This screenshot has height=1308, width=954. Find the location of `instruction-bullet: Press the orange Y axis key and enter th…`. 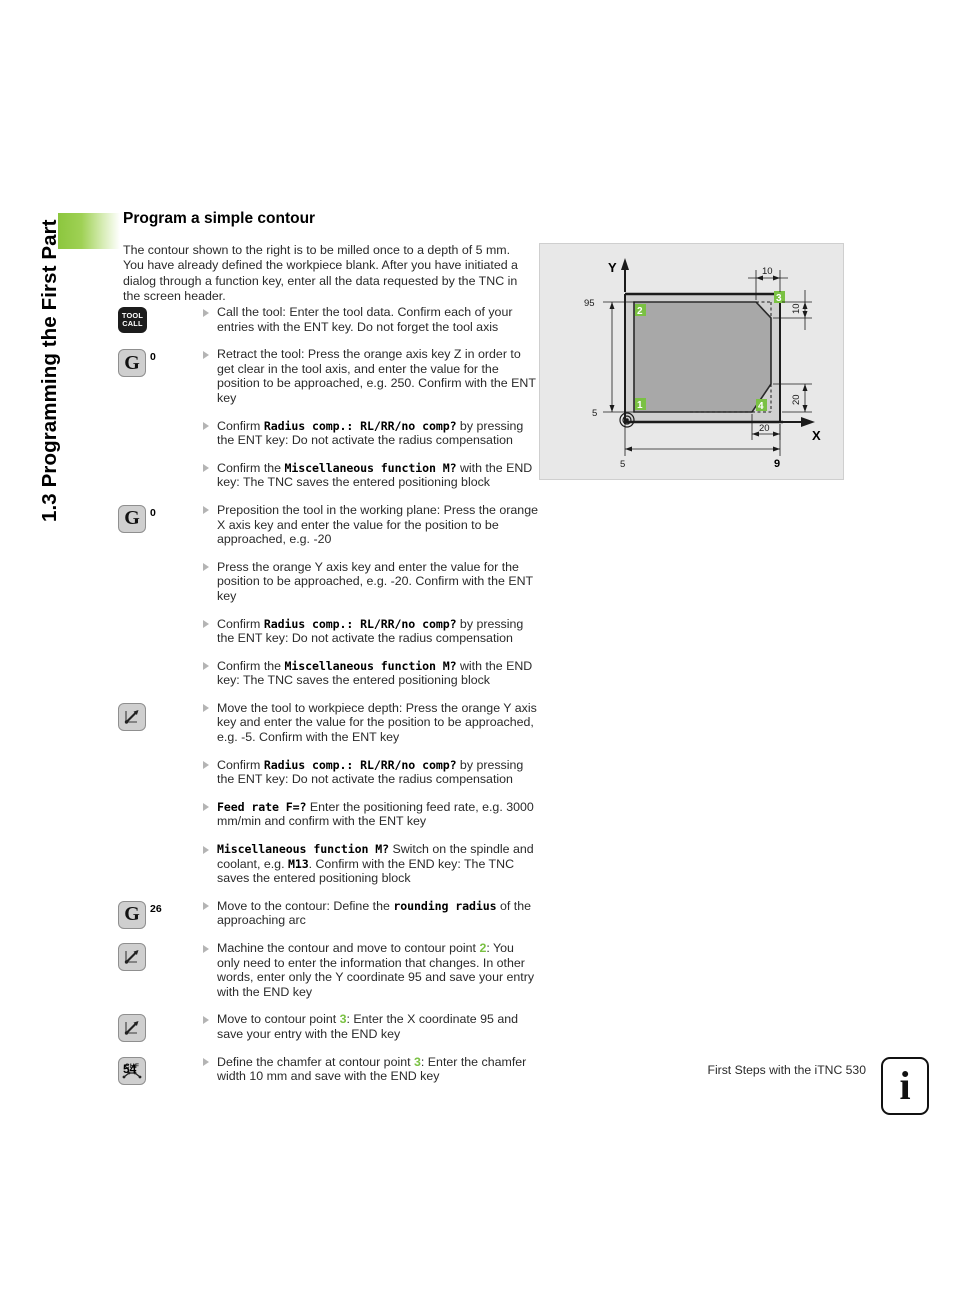

instruction-bullet: Press the orange Y axis key and enter th… is located at coordinates (370, 582).